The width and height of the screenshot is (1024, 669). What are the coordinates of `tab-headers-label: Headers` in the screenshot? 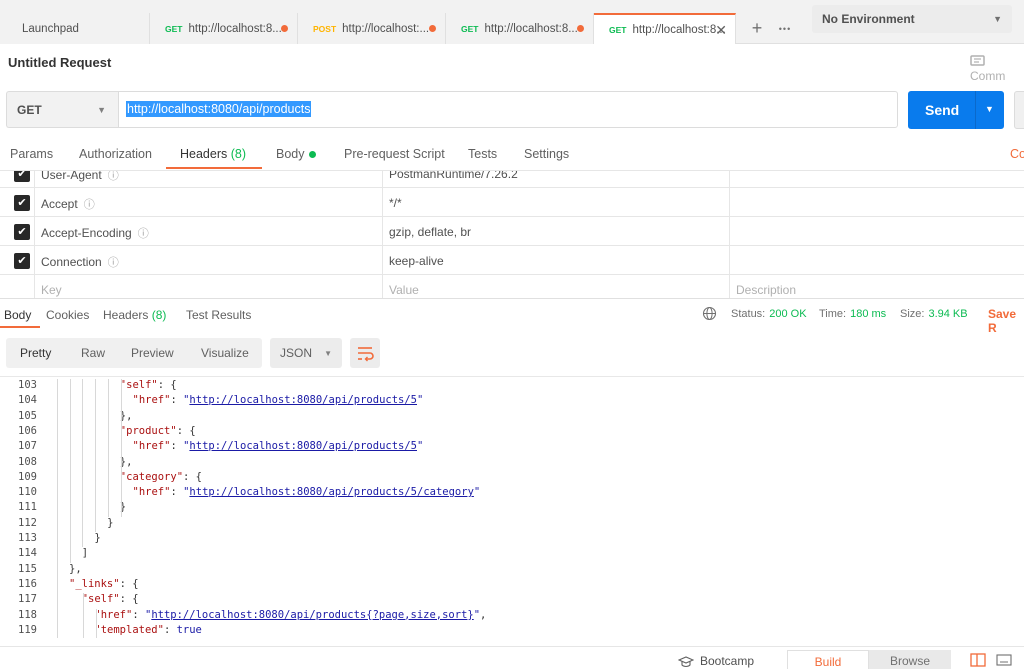 It's located at (204, 154).